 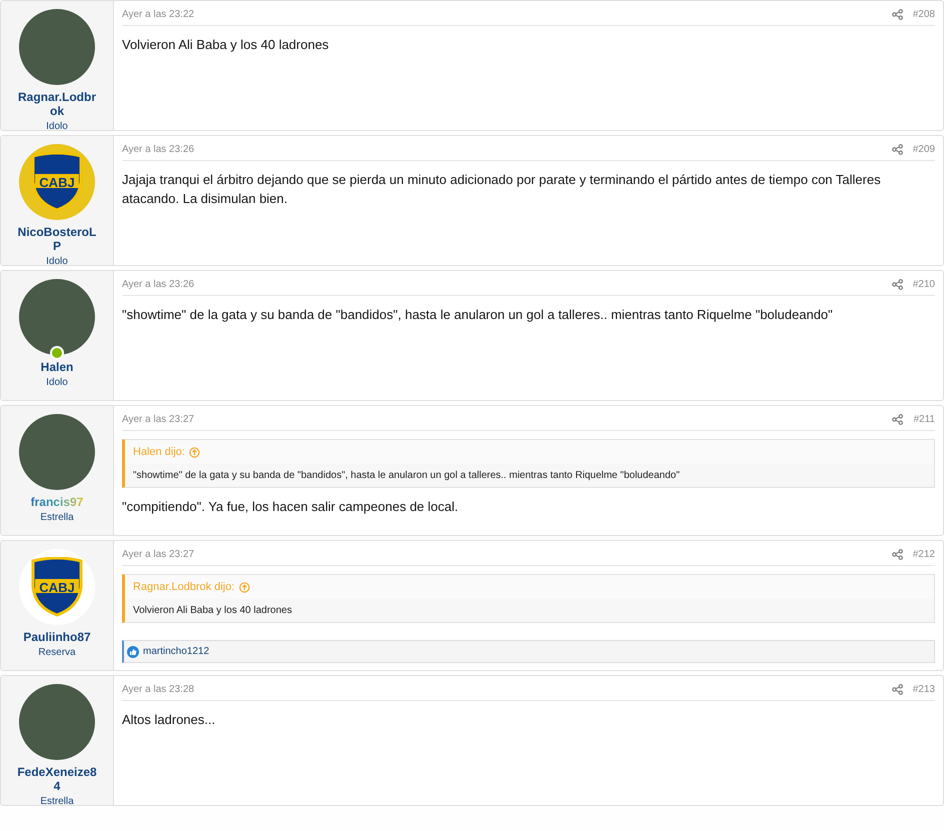 What do you see at coordinates (159, 452) in the screenshot?
I see `quote-author: Halen dijo:` at bounding box center [159, 452].